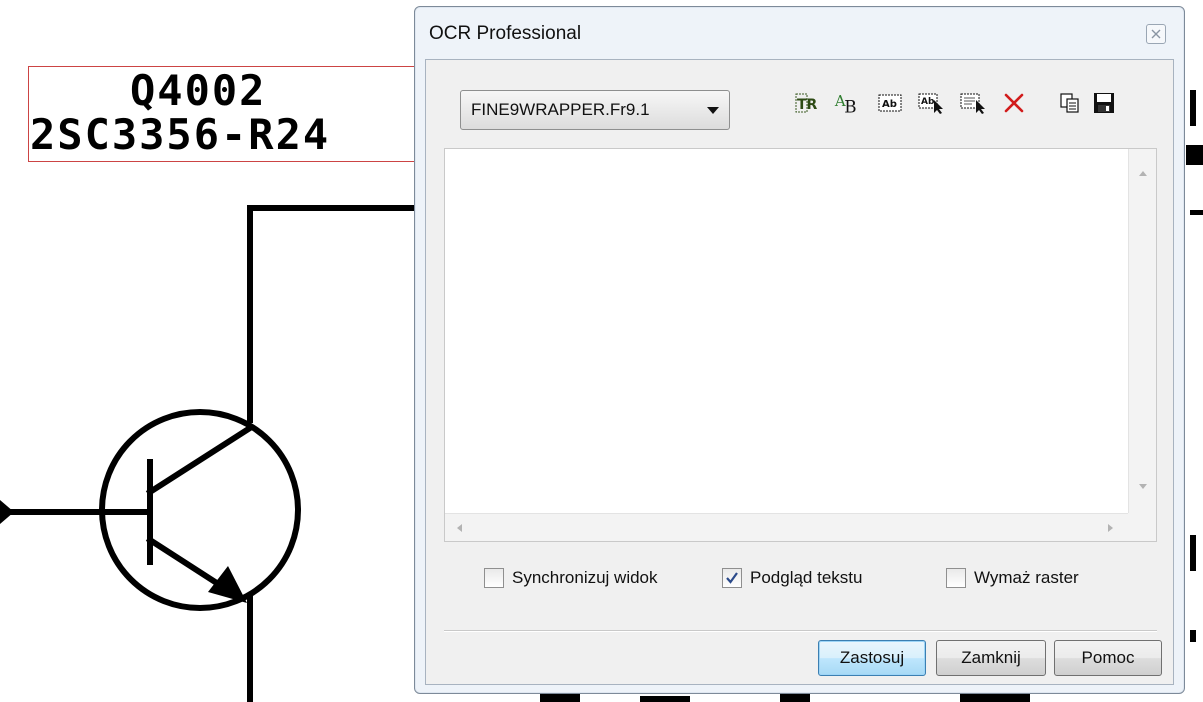  Describe the element at coordinates (1108, 658) in the screenshot. I see `help-button: Pomoc` at that location.